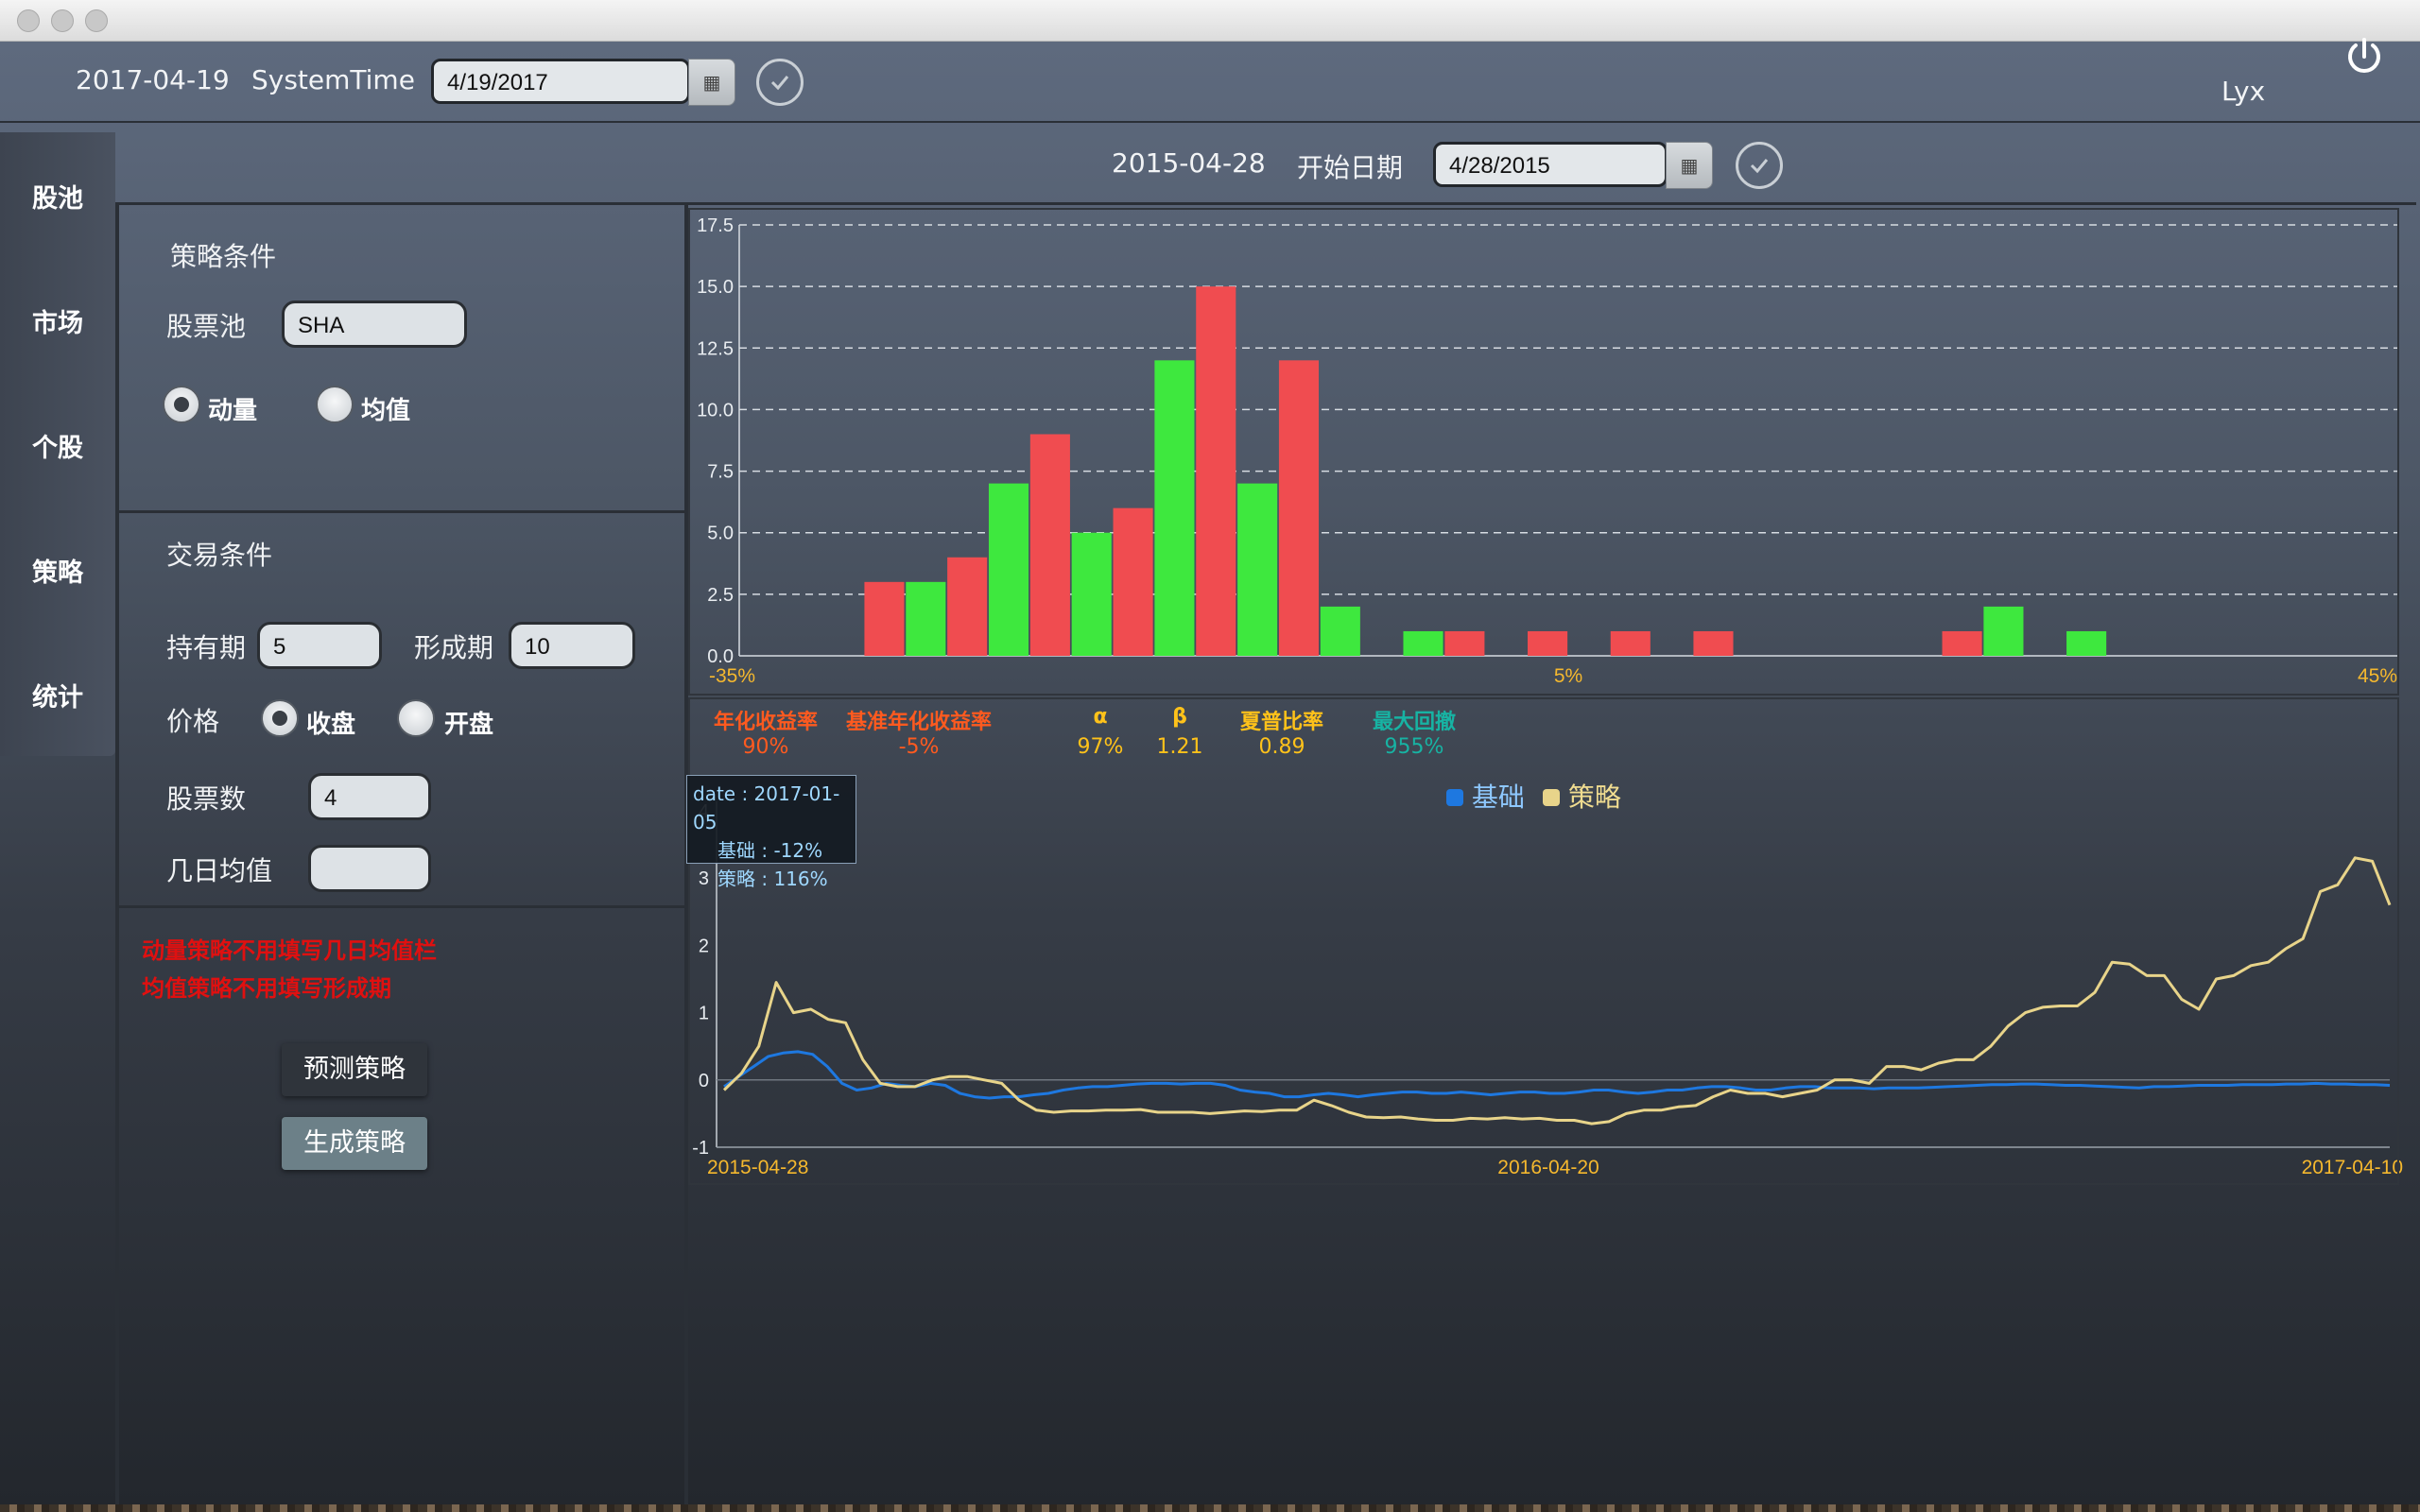 Image resolution: width=2420 pixels, height=1512 pixels. Describe the element at coordinates (715, 287) in the screenshot. I see `y-tick-label: 15.0` at that location.